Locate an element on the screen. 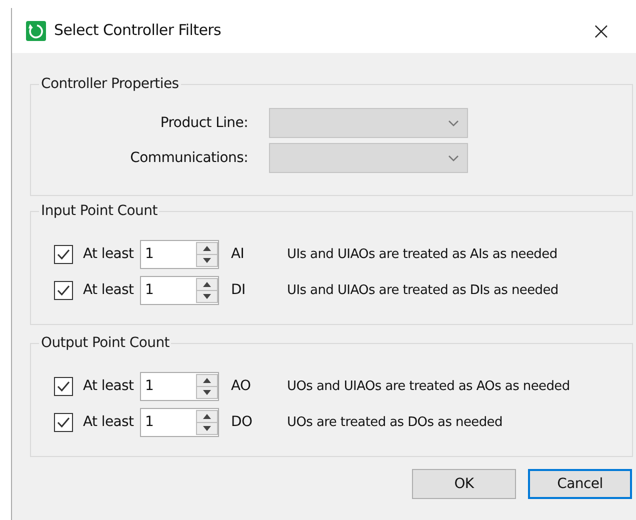  group-title: Output Point Count is located at coordinates (105, 343).